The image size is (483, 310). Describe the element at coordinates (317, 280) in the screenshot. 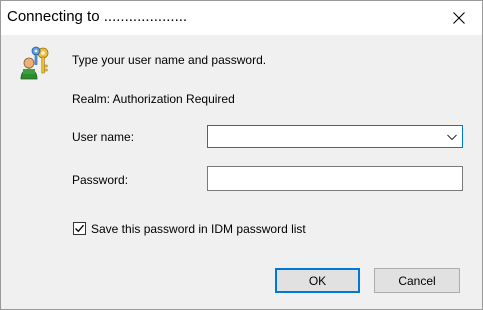

I see `ok-button: OK` at that location.